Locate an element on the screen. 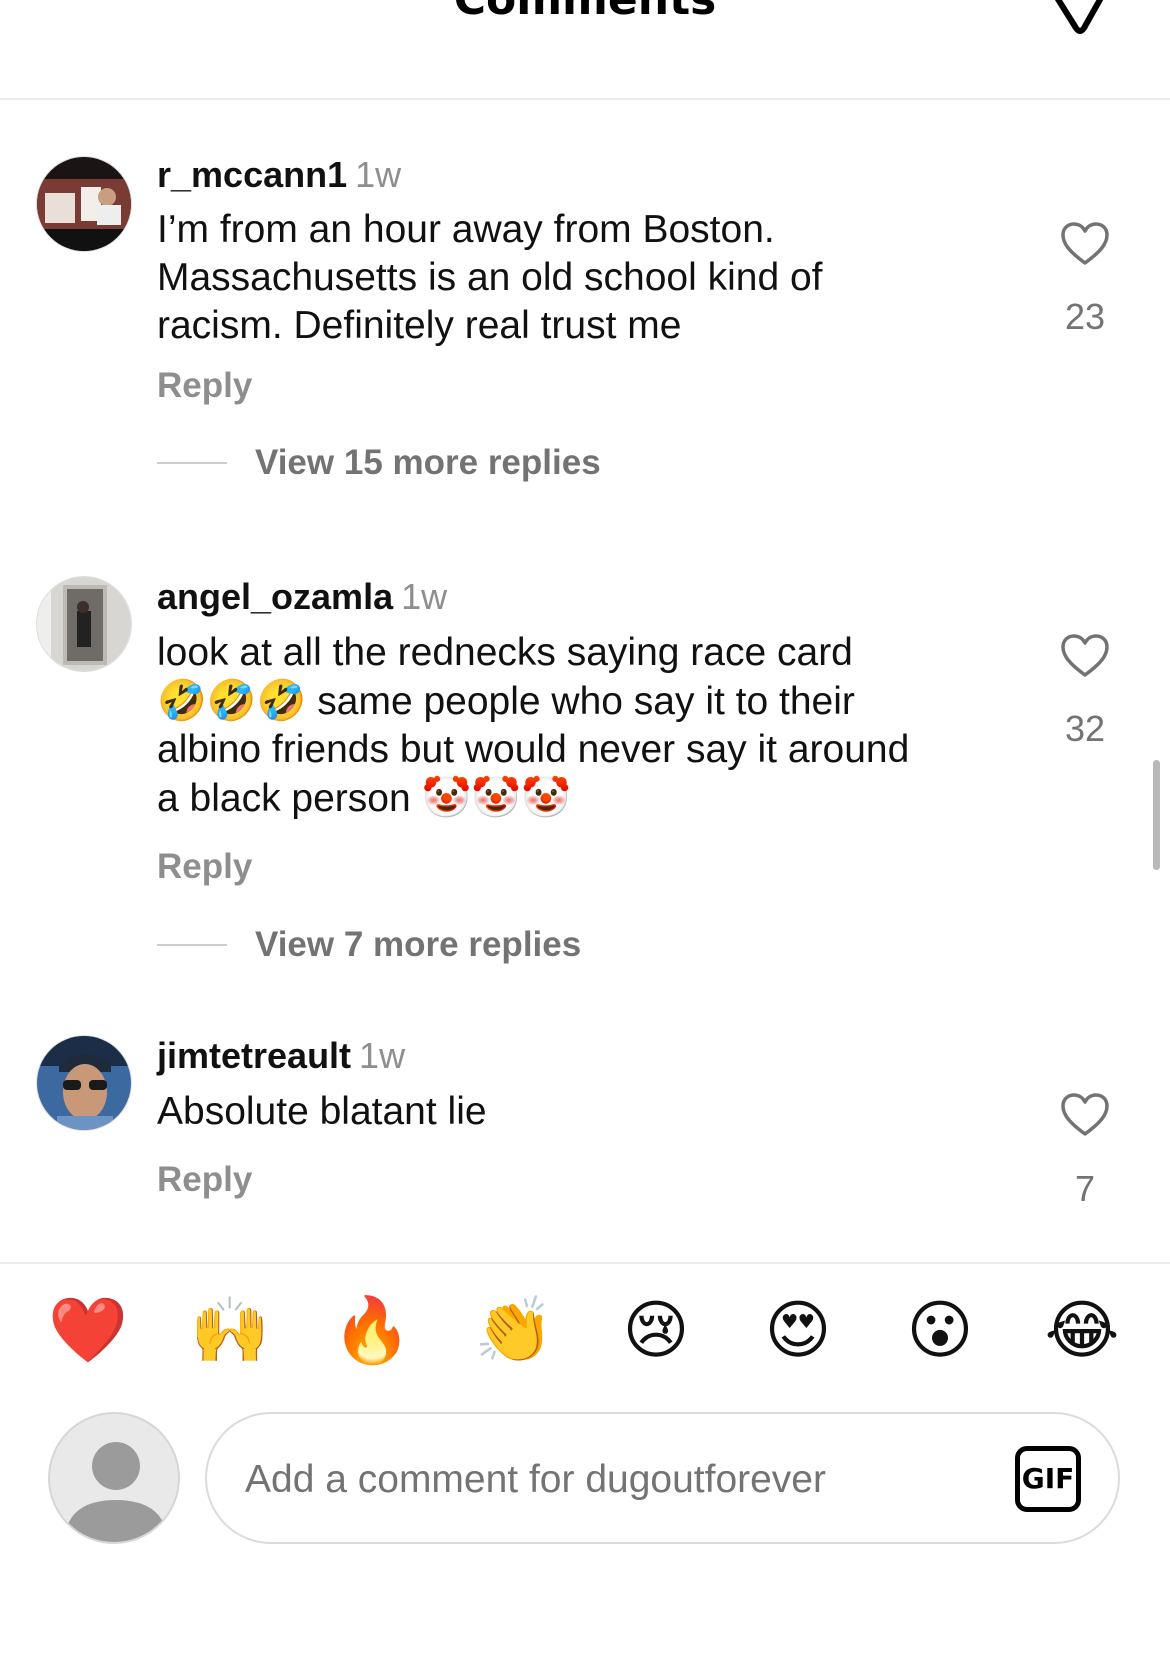 The width and height of the screenshot is (1170, 1658). raised-hands-reaction-button: 🙌 is located at coordinates (230, 1330).